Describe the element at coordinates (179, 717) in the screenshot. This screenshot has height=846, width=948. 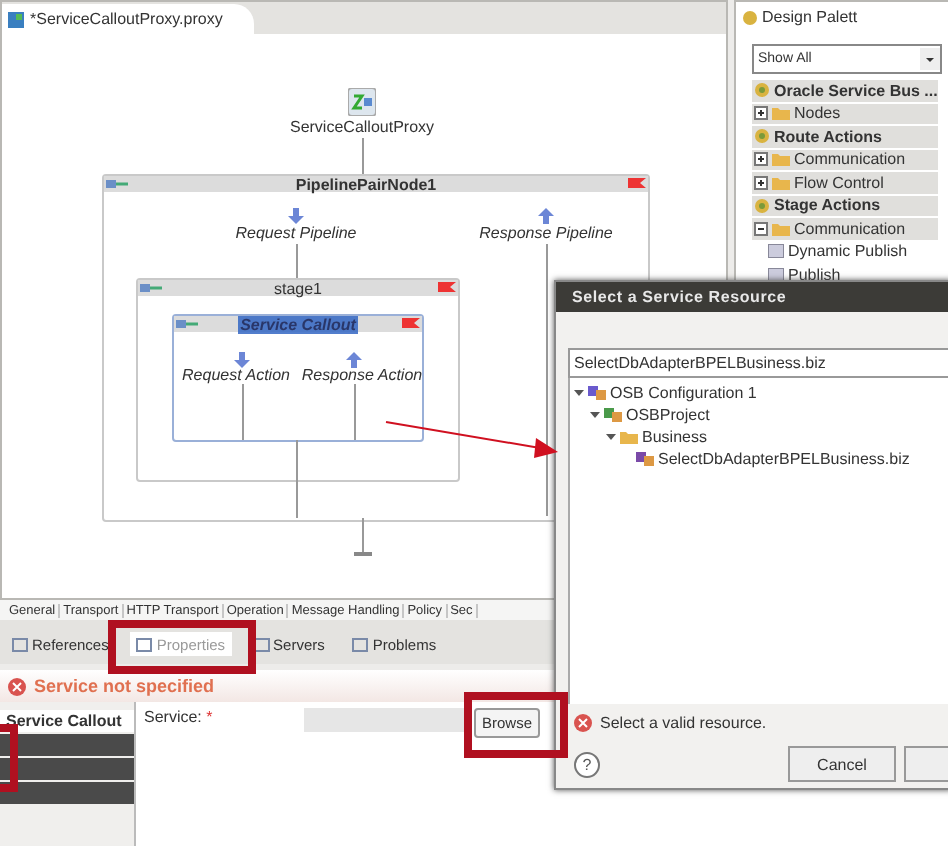
I see `service-label: Service: *` at that location.